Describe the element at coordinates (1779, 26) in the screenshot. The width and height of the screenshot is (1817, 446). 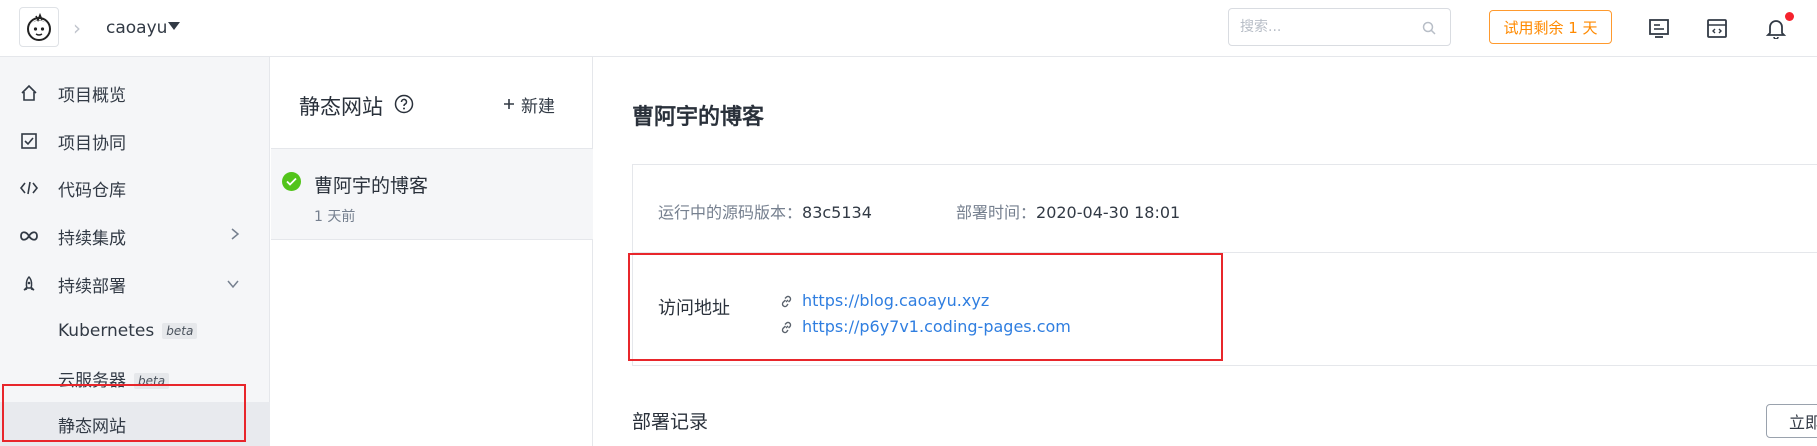
I see `bell-icon` at that location.